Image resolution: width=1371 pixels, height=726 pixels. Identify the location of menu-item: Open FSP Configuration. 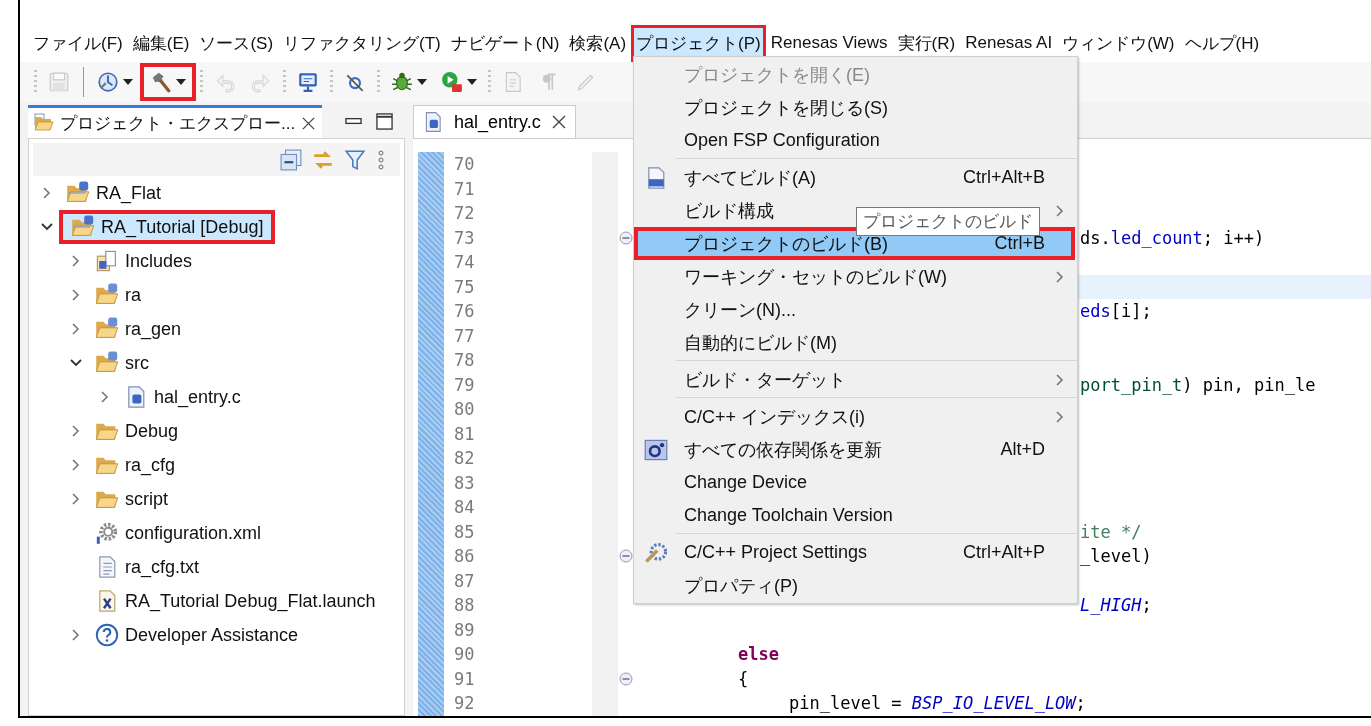
(782, 140).